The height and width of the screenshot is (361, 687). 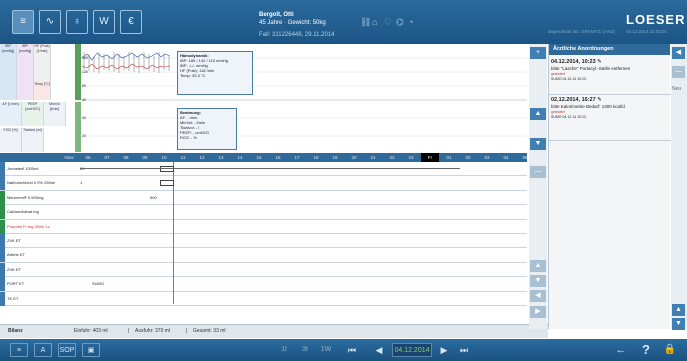 I want to click on euro-icon: €, so click(x=131, y=22).